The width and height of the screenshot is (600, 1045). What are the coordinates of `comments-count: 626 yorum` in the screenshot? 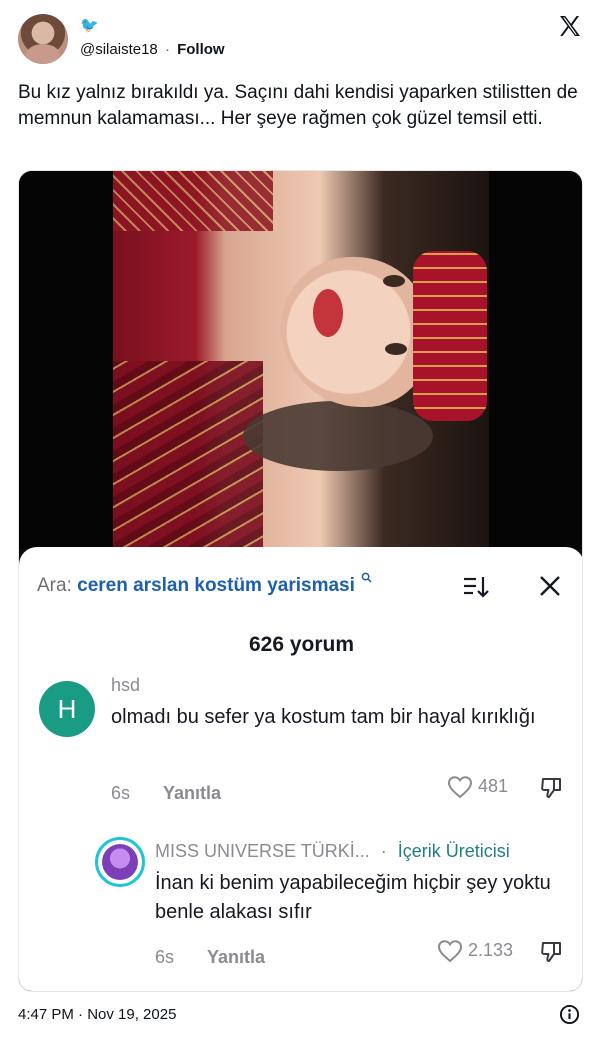 It's located at (301, 644).